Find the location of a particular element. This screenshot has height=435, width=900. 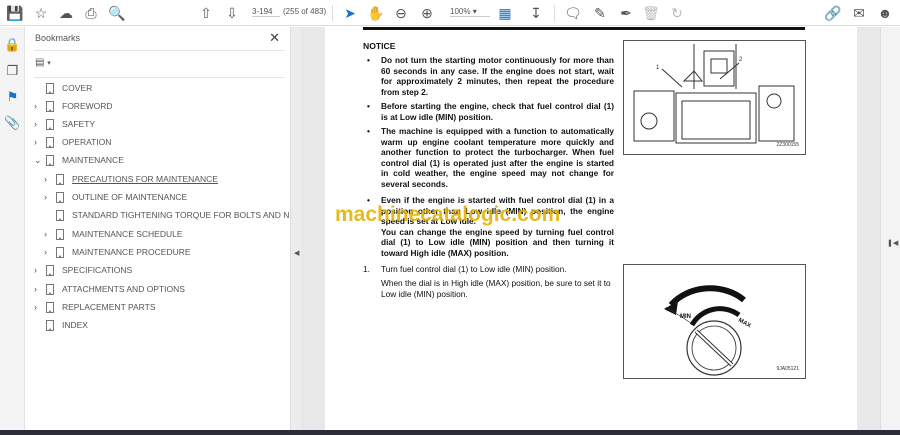

attachment-icon: 📎 is located at coordinates (12, 123).